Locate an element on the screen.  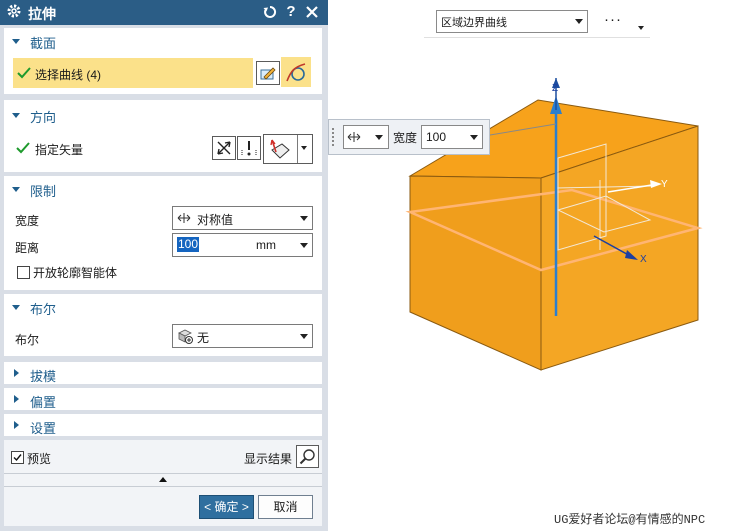
direction-group-title: 方向 is located at coordinates (43, 116).